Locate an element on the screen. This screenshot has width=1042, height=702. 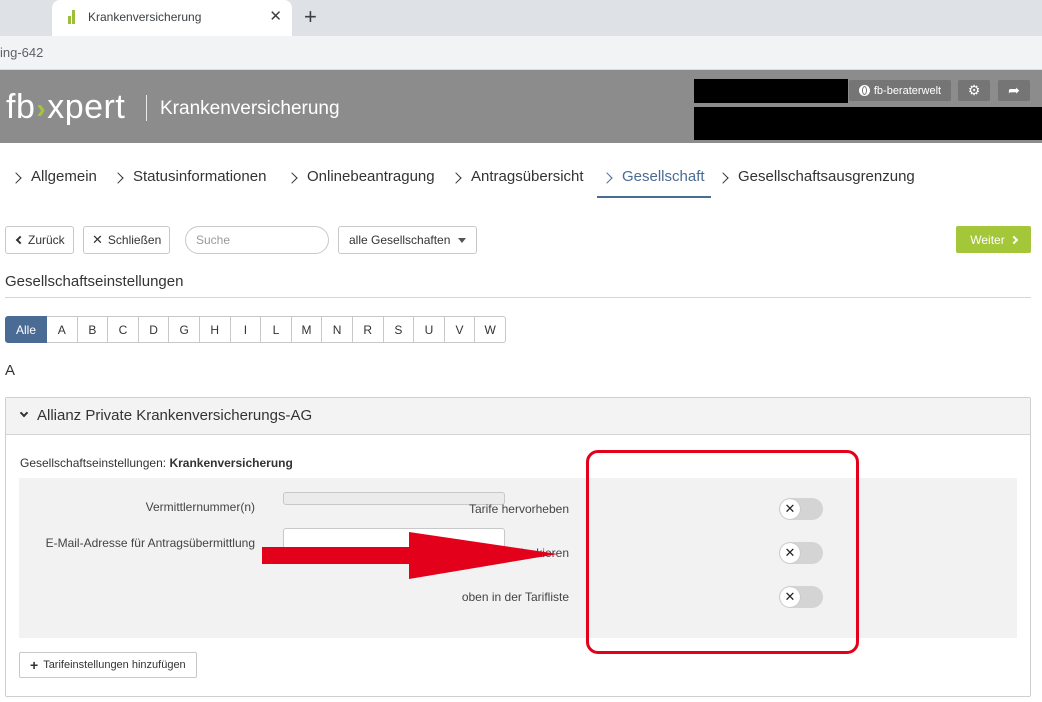
tab-onlinebeantragung: Onlinebeantragung is located at coordinates (358, 183).